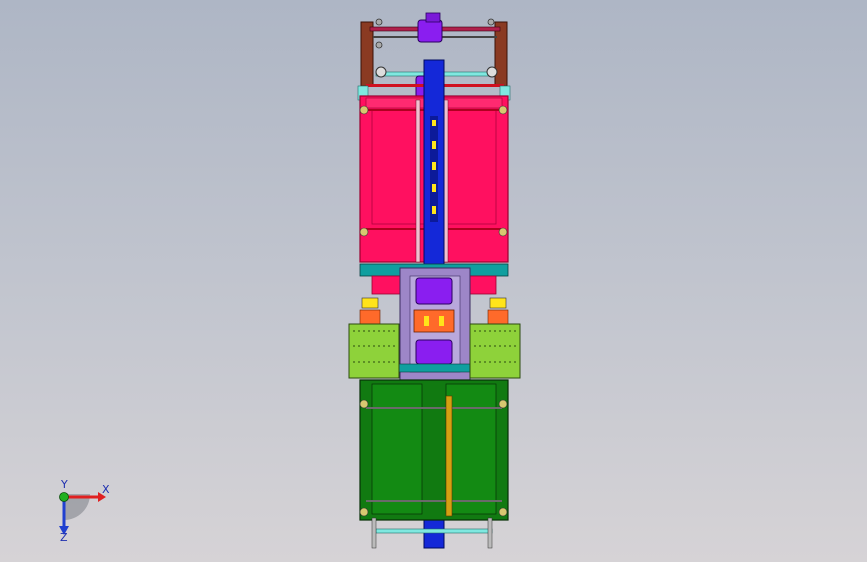 The width and height of the screenshot is (867, 562). Describe the element at coordinates (374, 351) in the screenshot. I see `left-lime-panel` at that location.